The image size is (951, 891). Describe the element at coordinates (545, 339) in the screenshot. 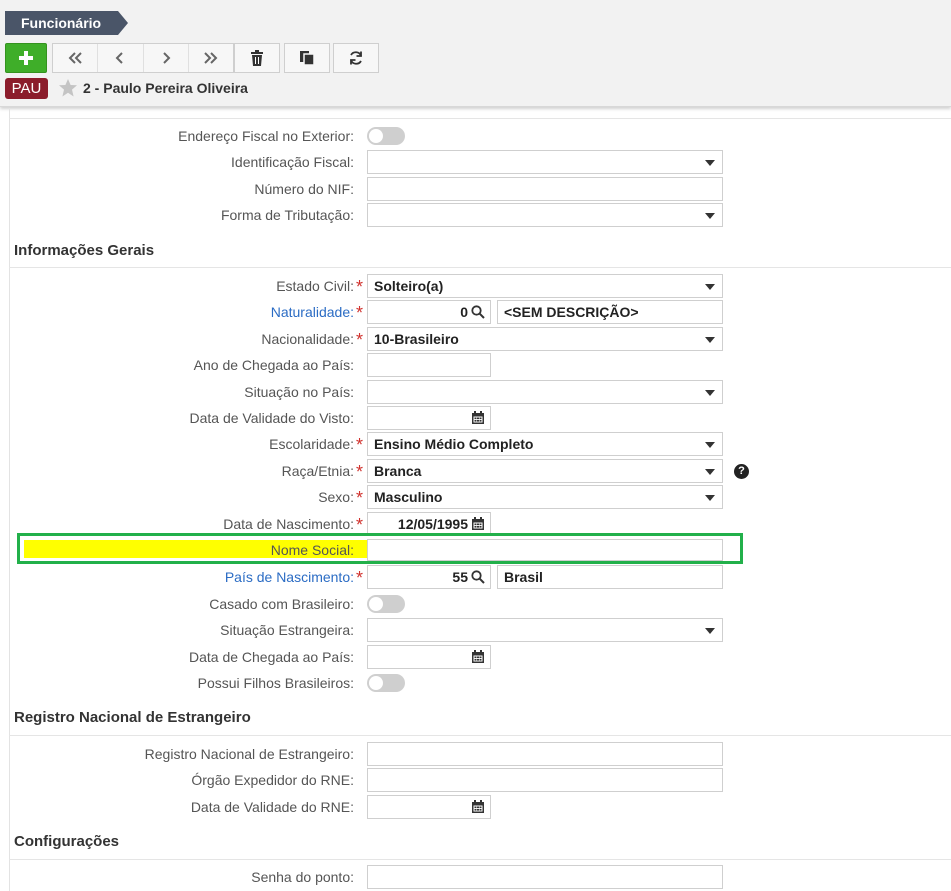

I see `nacionalidade-select: 10-Brasileiro` at that location.